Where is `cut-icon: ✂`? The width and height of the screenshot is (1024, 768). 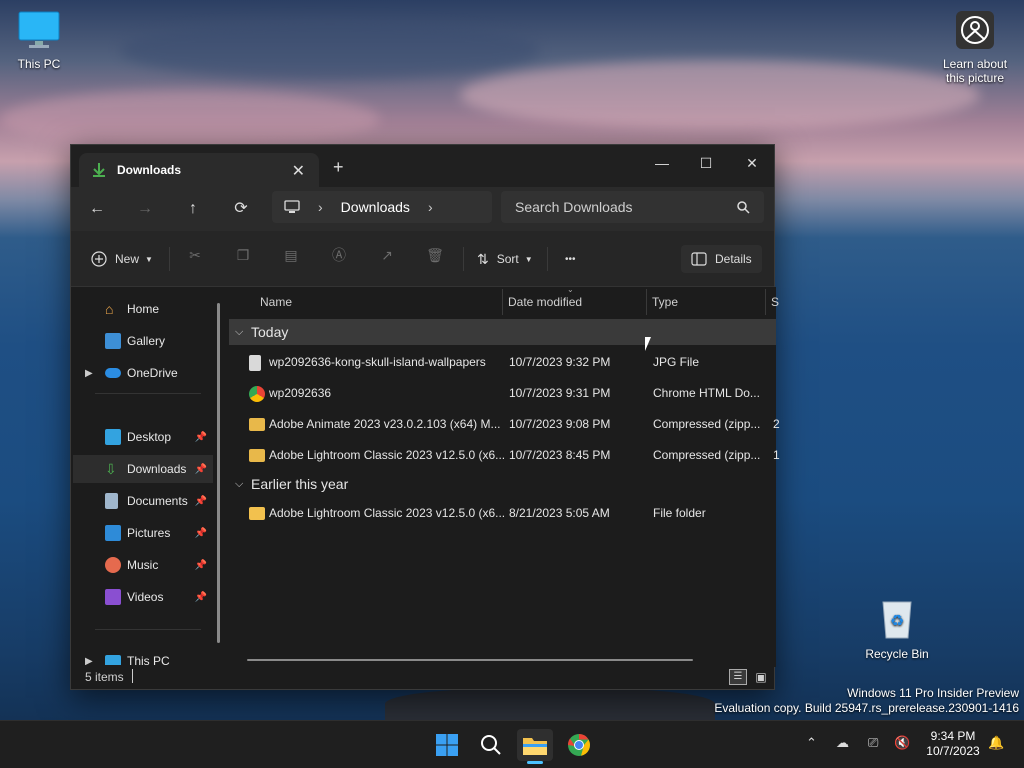 cut-icon: ✂ is located at coordinates (195, 255).